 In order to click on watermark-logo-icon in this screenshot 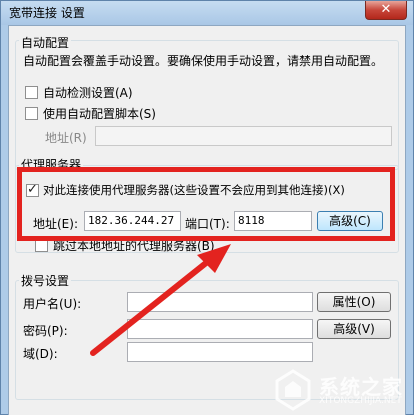, I will do `click(293, 390)`.